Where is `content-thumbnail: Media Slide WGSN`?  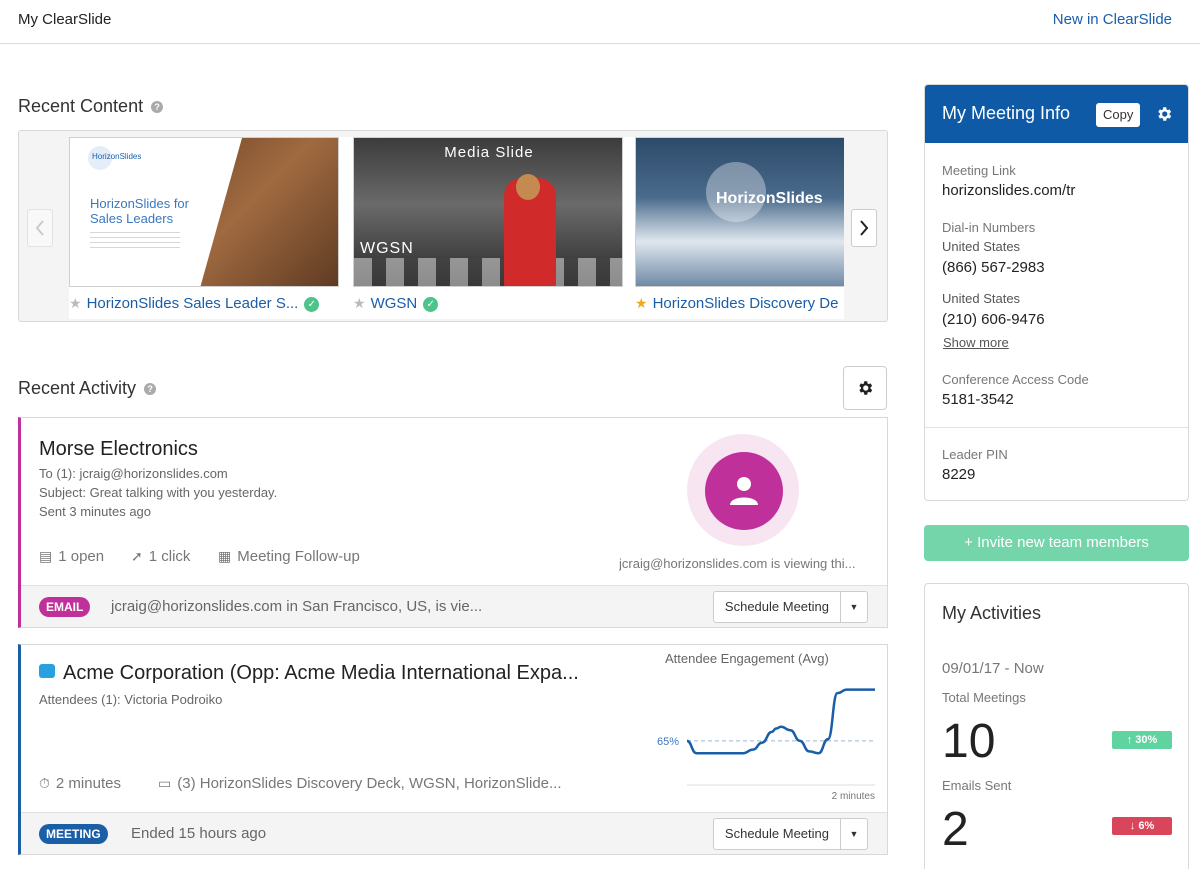
content-thumbnail: Media Slide WGSN is located at coordinates (488, 212).